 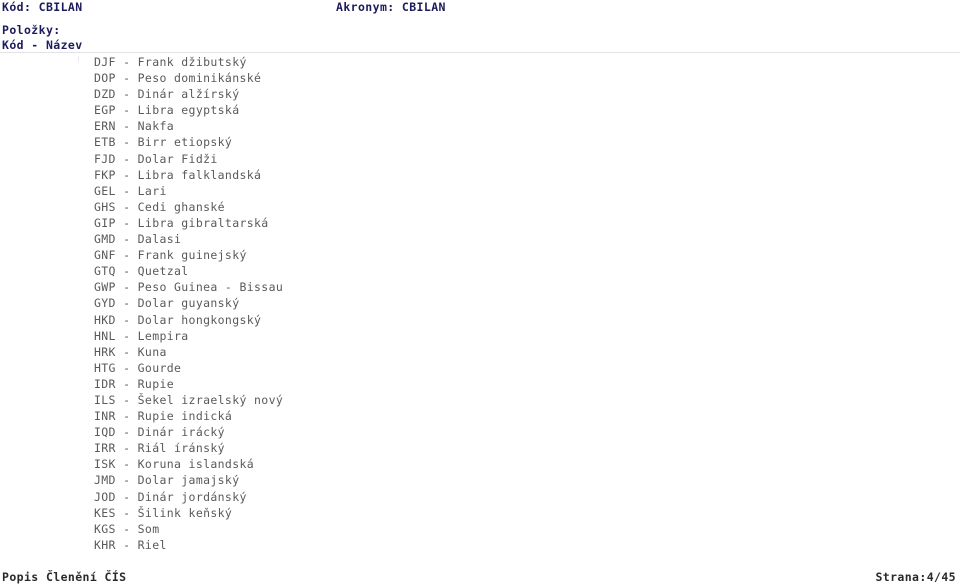 What do you see at coordinates (130, 351) in the screenshot?
I see `list-item: HRK - Kuna` at bounding box center [130, 351].